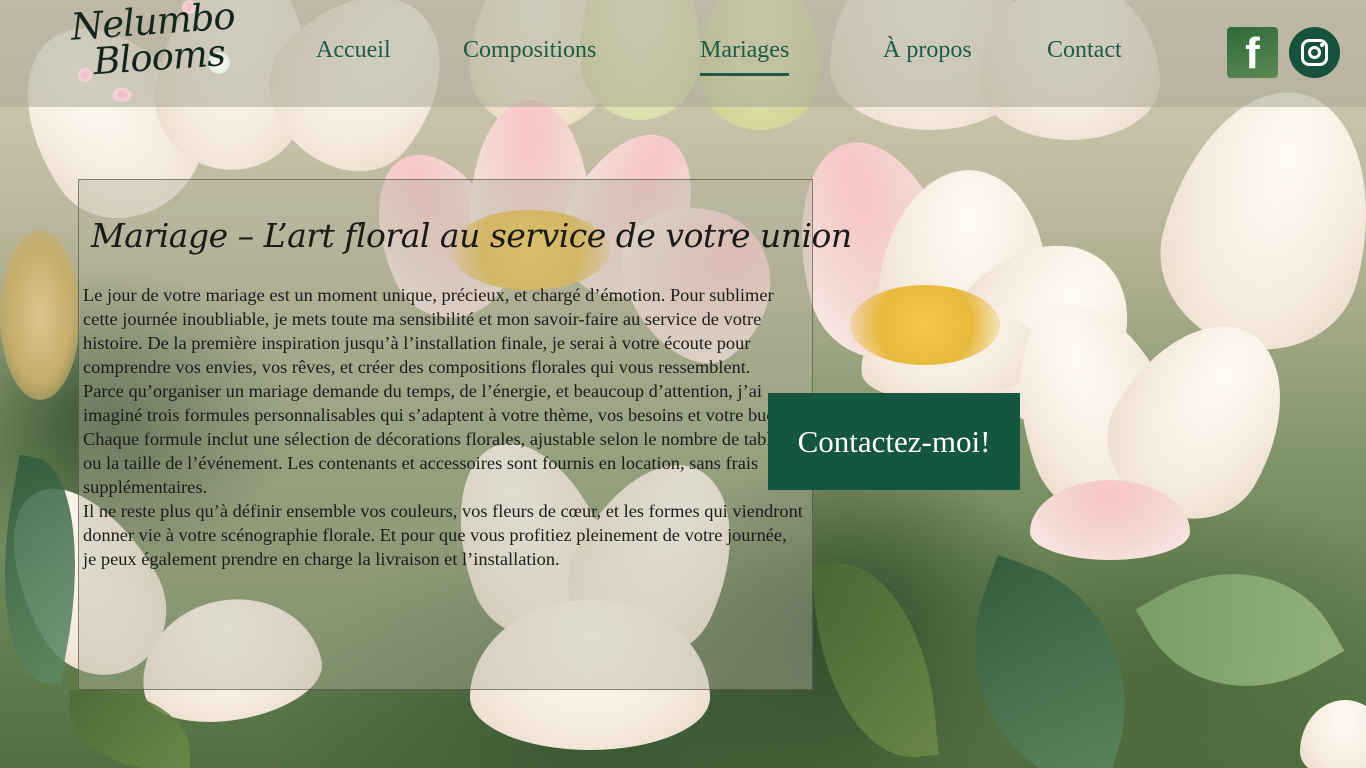  What do you see at coordinates (745, 56) in the screenshot?
I see `nav-item-mariages: Mariages` at bounding box center [745, 56].